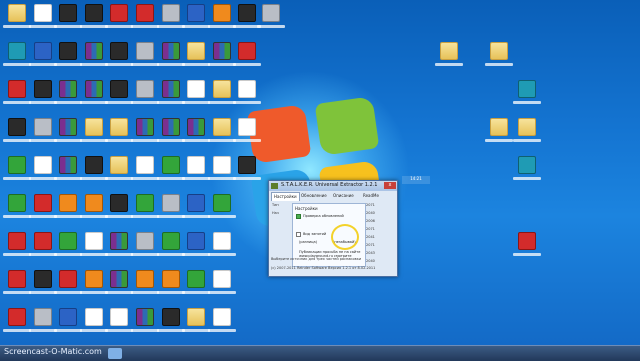  What do you see at coordinates (343, 196) in the screenshot?
I see `tab-description: Описание` at bounding box center [343, 196].